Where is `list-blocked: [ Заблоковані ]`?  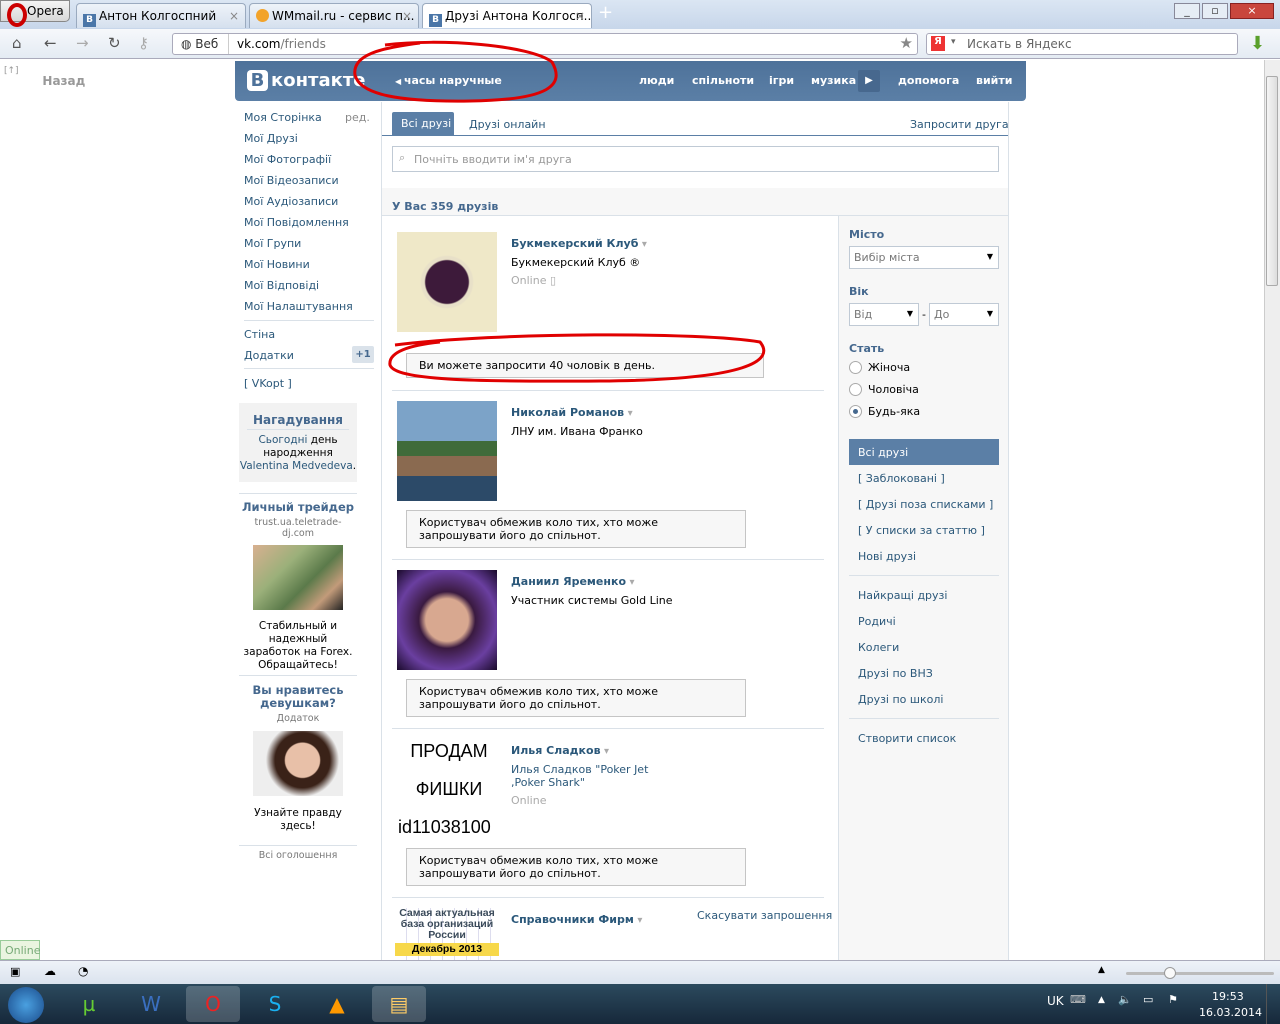 list-blocked: [ Заблоковані ] is located at coordinates (901, 478).